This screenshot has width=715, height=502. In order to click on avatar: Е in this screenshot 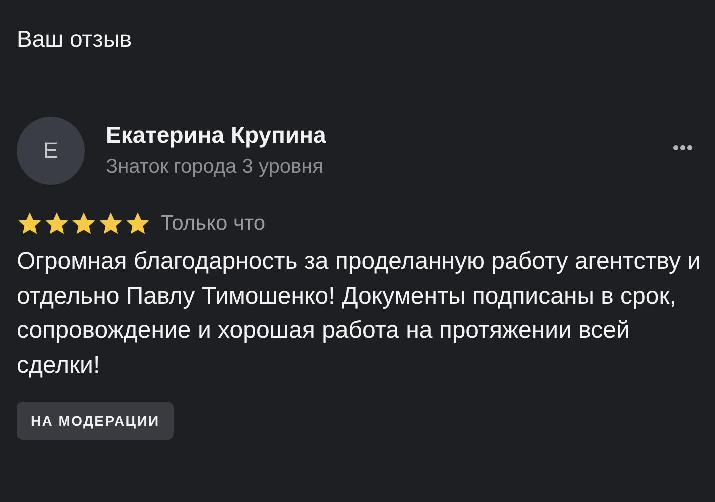, I will do `click(51, 151)`.